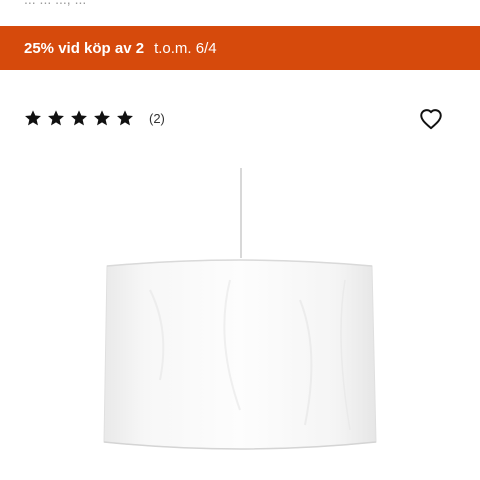 This screenshot has width=480, height=480. I want to click on promo-offer-text: 25% vid köp av 2, so click(84, 48).